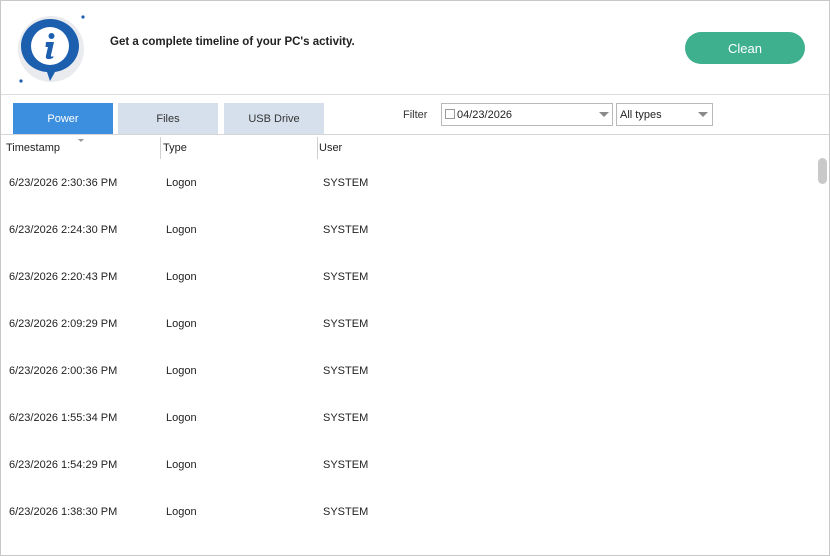 This screenshot has height=556, width=830. I want to click on filter-label: Filter, so click(415, 115).